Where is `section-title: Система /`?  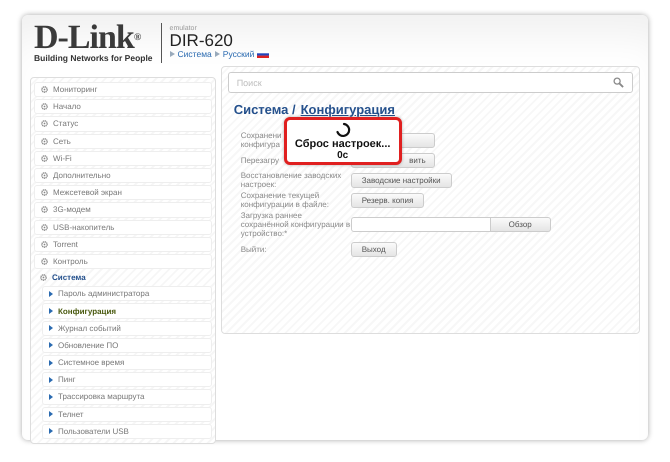 section-title: Система / is located at coordinates (265, 109).